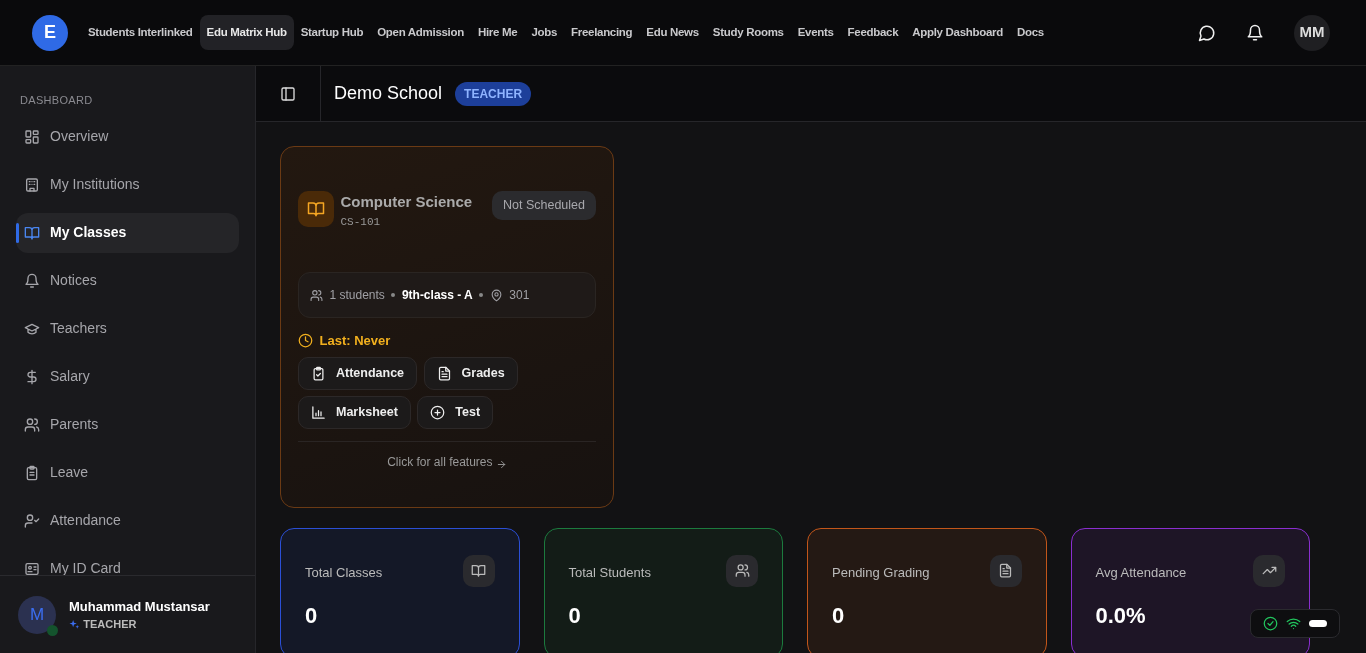 The height and width of the screenshot is (653, 1366). What do you see at coordinates (354, 412) in the screenshot?
I see `action-button: Marksheet` at bounding box center [354, 412].